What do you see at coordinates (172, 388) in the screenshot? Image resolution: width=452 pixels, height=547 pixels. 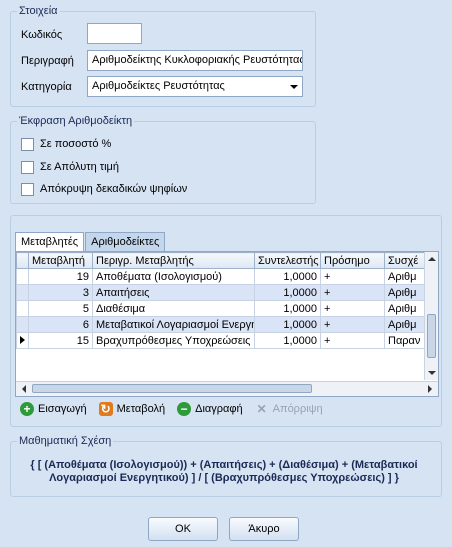 I see `horizontal-scroll-thumb` at bounding box center [172, 388].